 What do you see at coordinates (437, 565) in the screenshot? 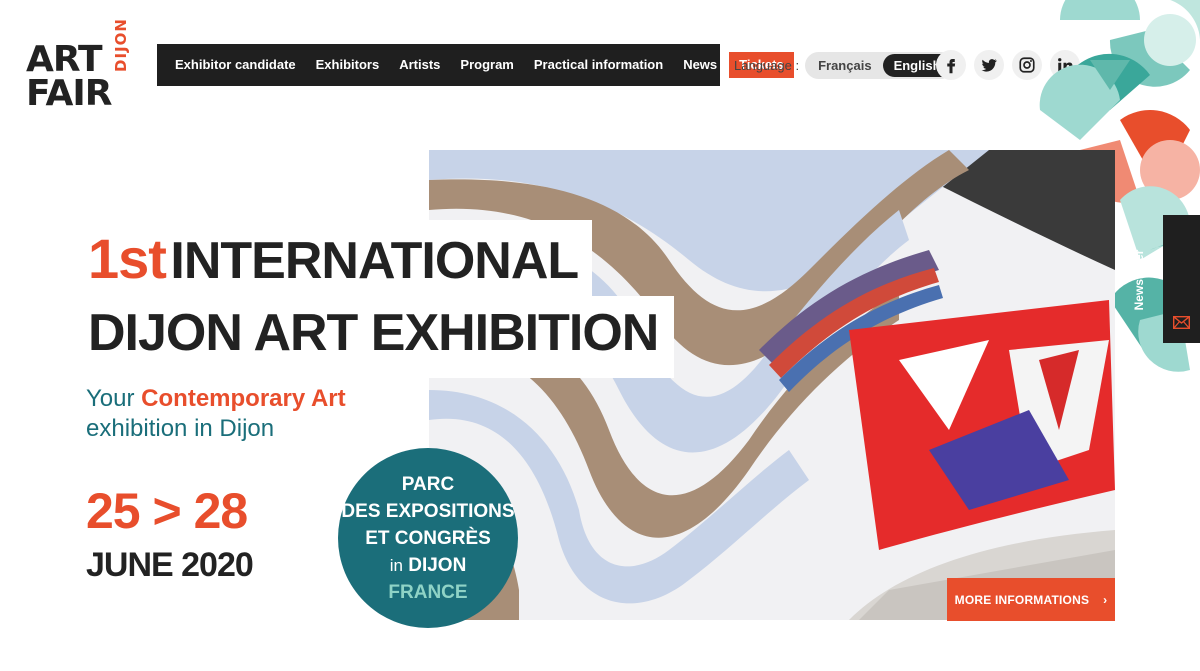
I see `venue-city: DIJON` at bounding box center [437, 565].